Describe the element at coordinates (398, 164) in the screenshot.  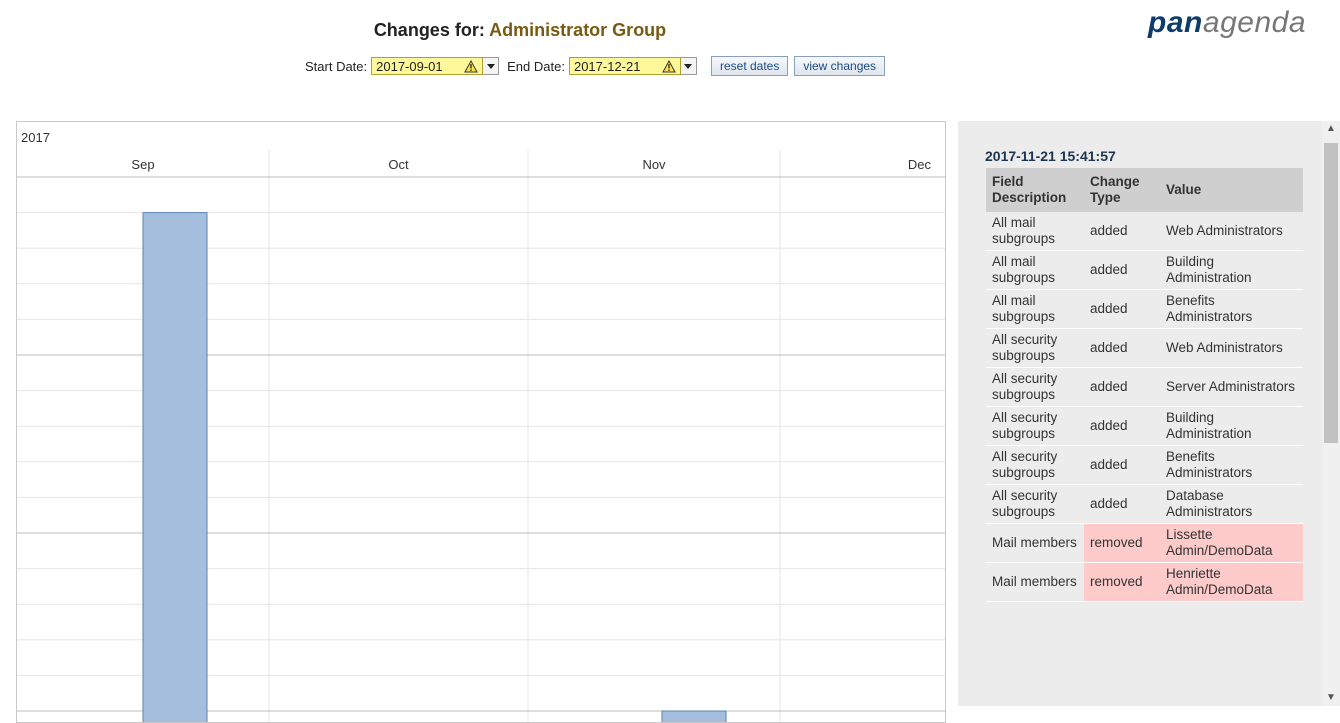
I see `month-label: Oct` at that location.